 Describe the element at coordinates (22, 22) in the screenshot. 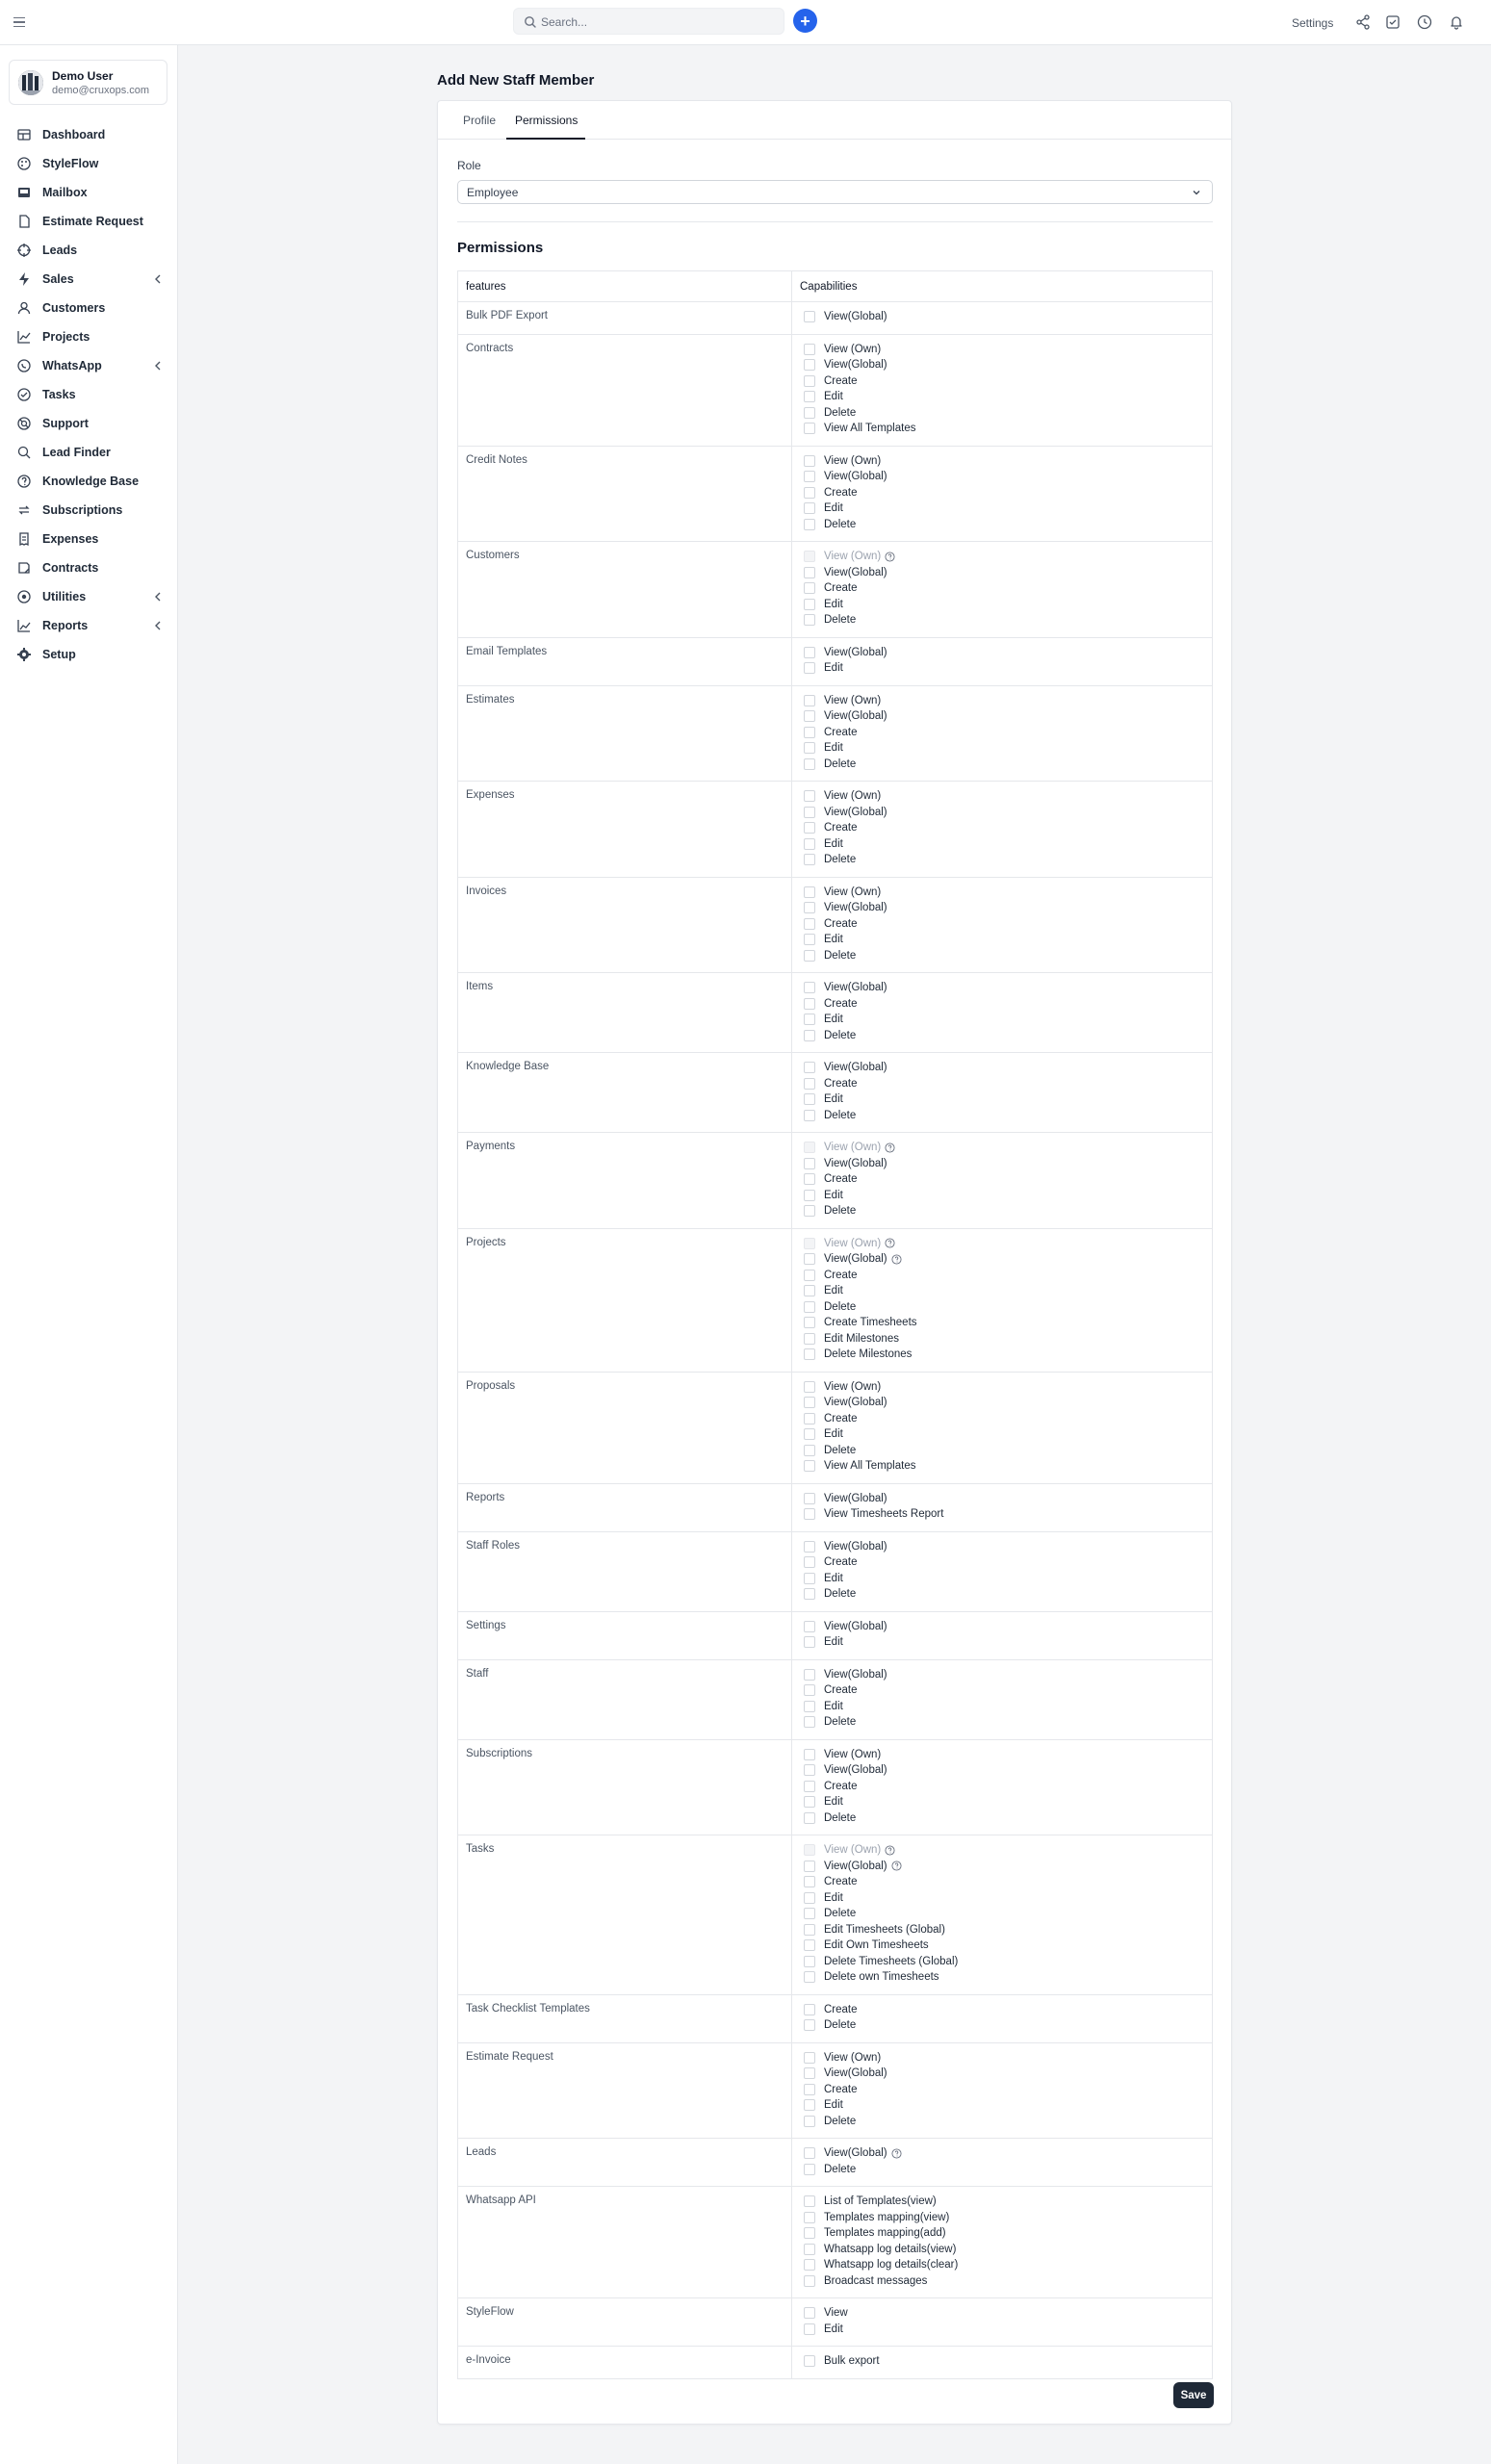

I see `hamburger-menu-icon` at that location.